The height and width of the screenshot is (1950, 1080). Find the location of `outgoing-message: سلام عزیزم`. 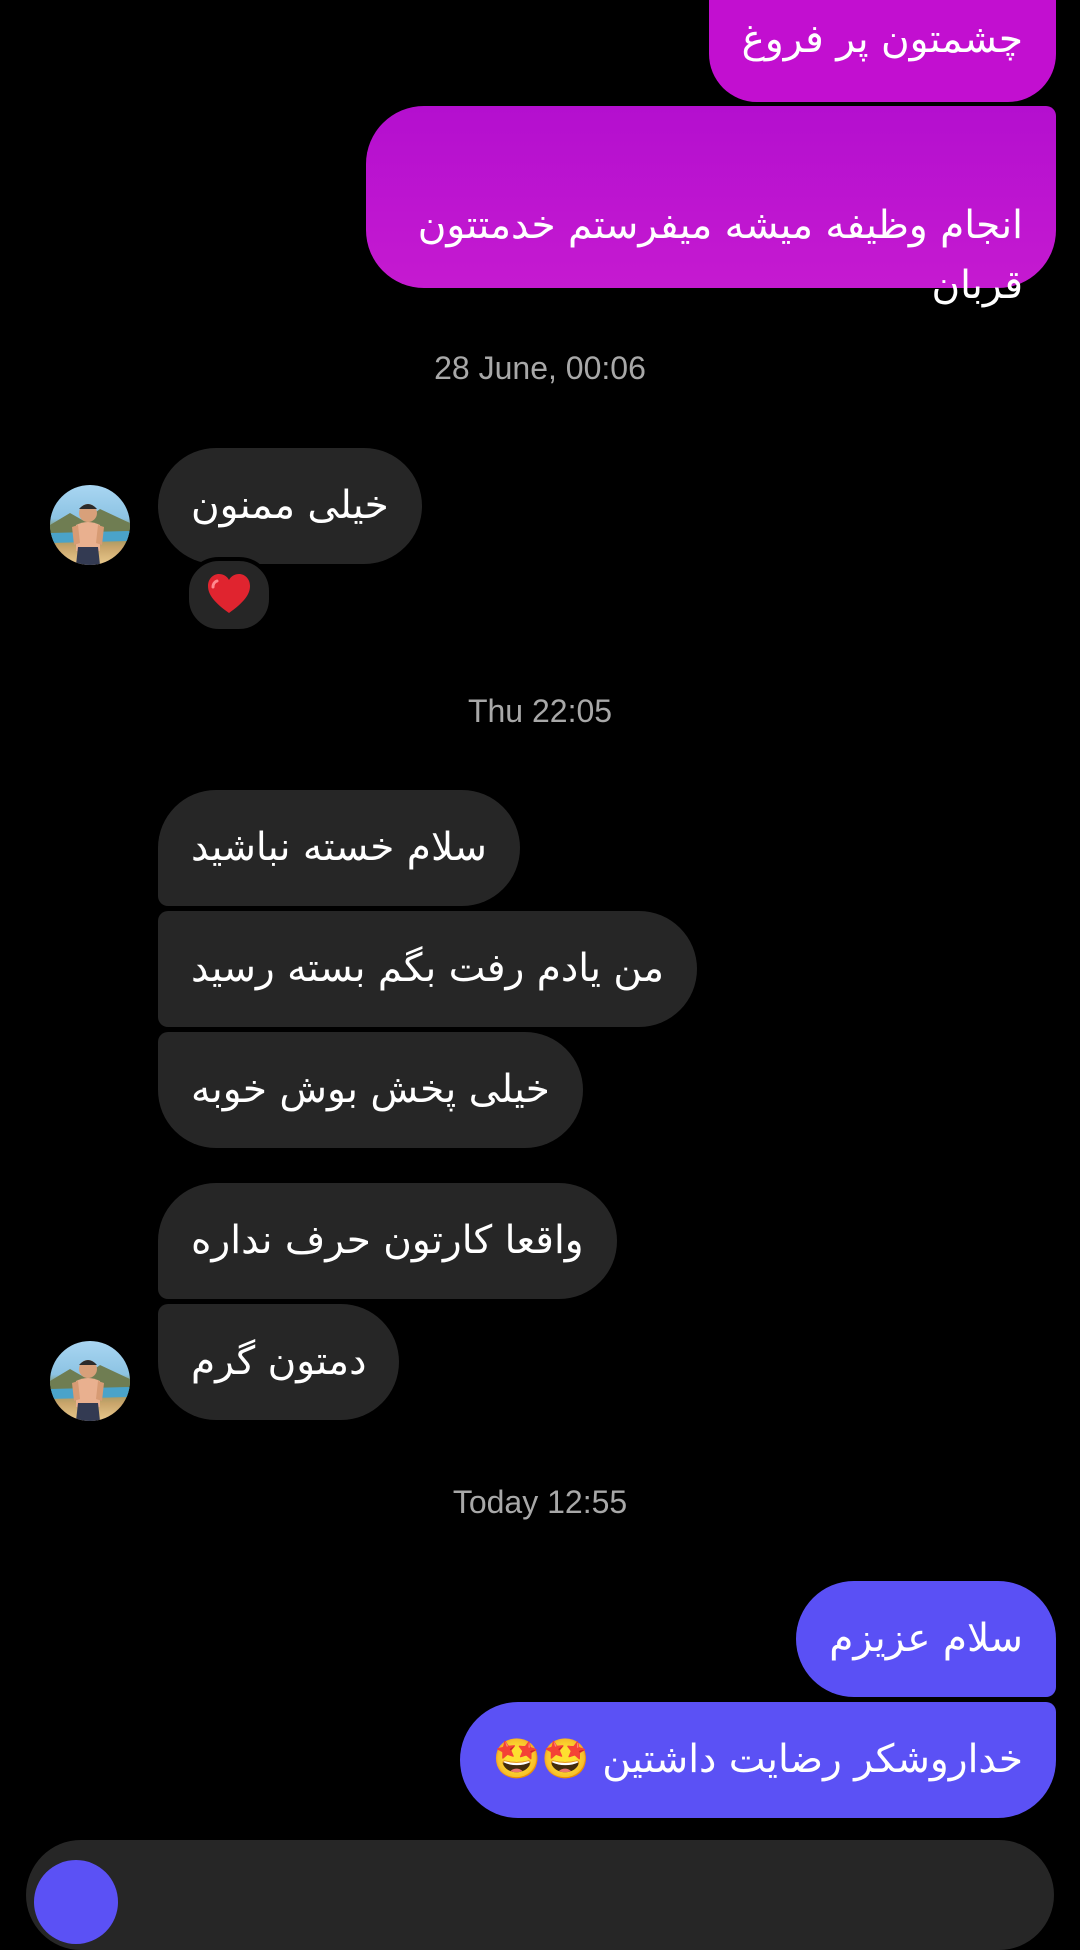

outgoing-message: سلام عزیزم is located at coordinates (926, 1639).